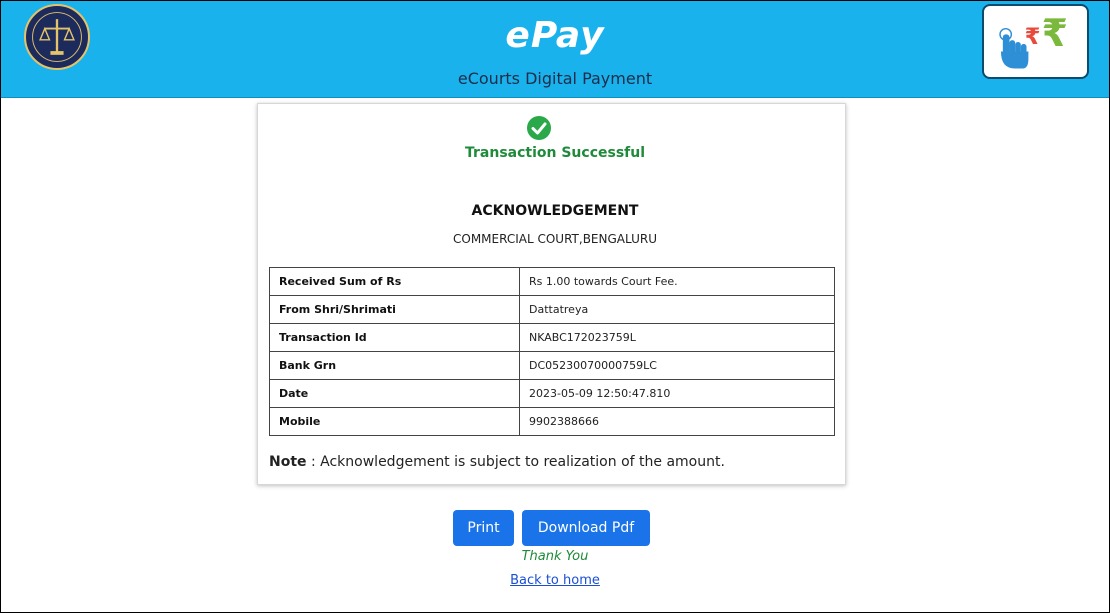  Describe the element at coordinates (555, 211) in the screenshot. I see `acknowledgement-heading: ACKNOWLEDGEMENT` at that location.